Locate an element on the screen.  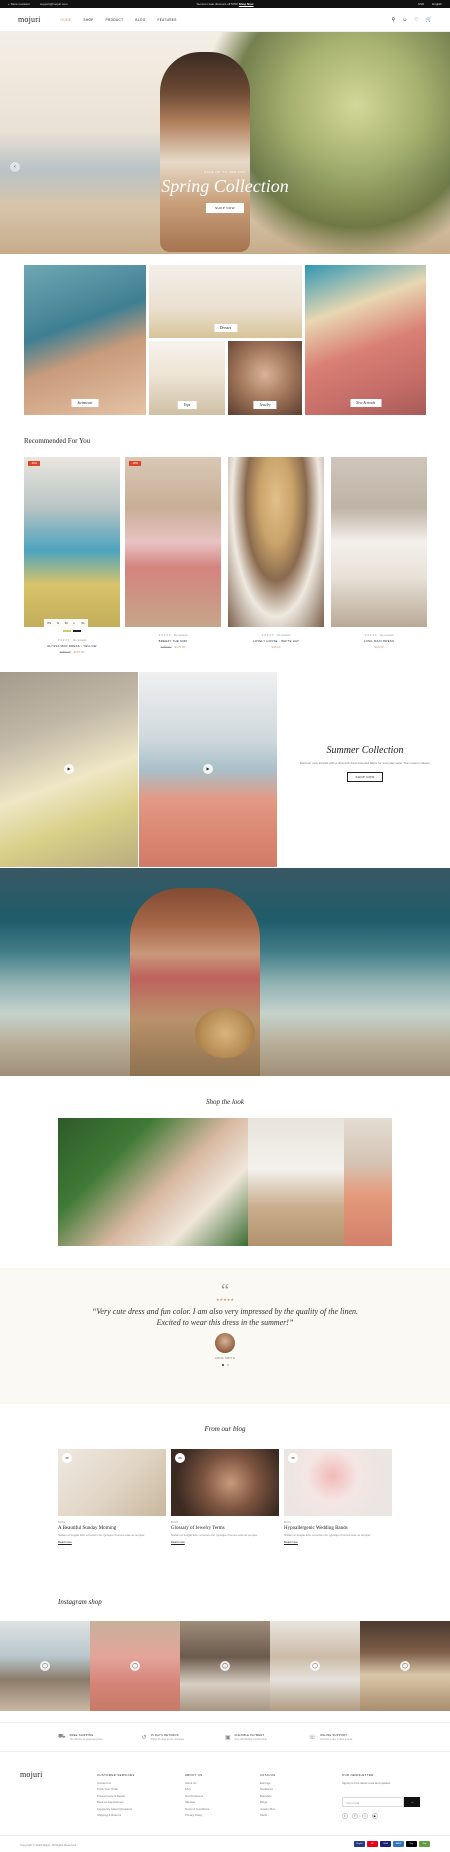
category-swimwear: Swimwear is located at coordinates (85, 340).